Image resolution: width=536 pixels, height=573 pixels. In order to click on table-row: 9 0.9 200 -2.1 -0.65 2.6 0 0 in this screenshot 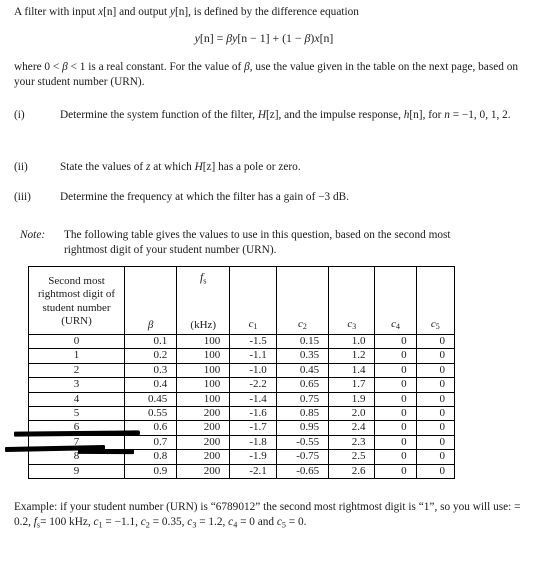, I will do `click(241, 471)`.